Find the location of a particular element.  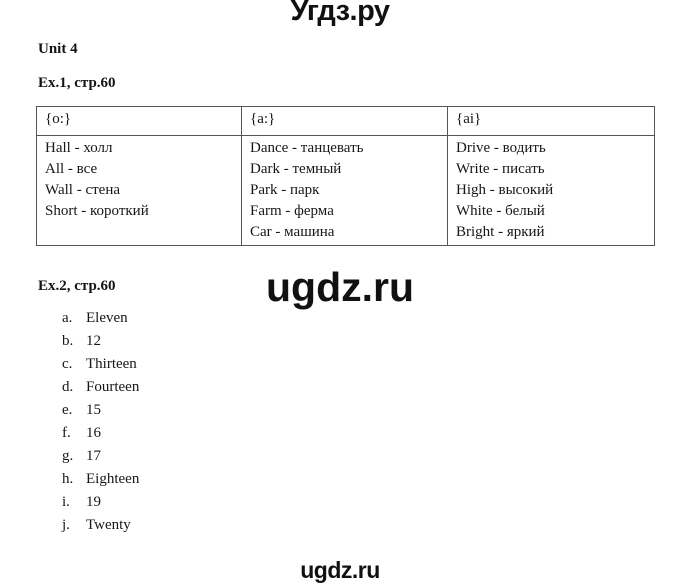

word-entry: Dance - танцевать is located at coordinates (307, 148).